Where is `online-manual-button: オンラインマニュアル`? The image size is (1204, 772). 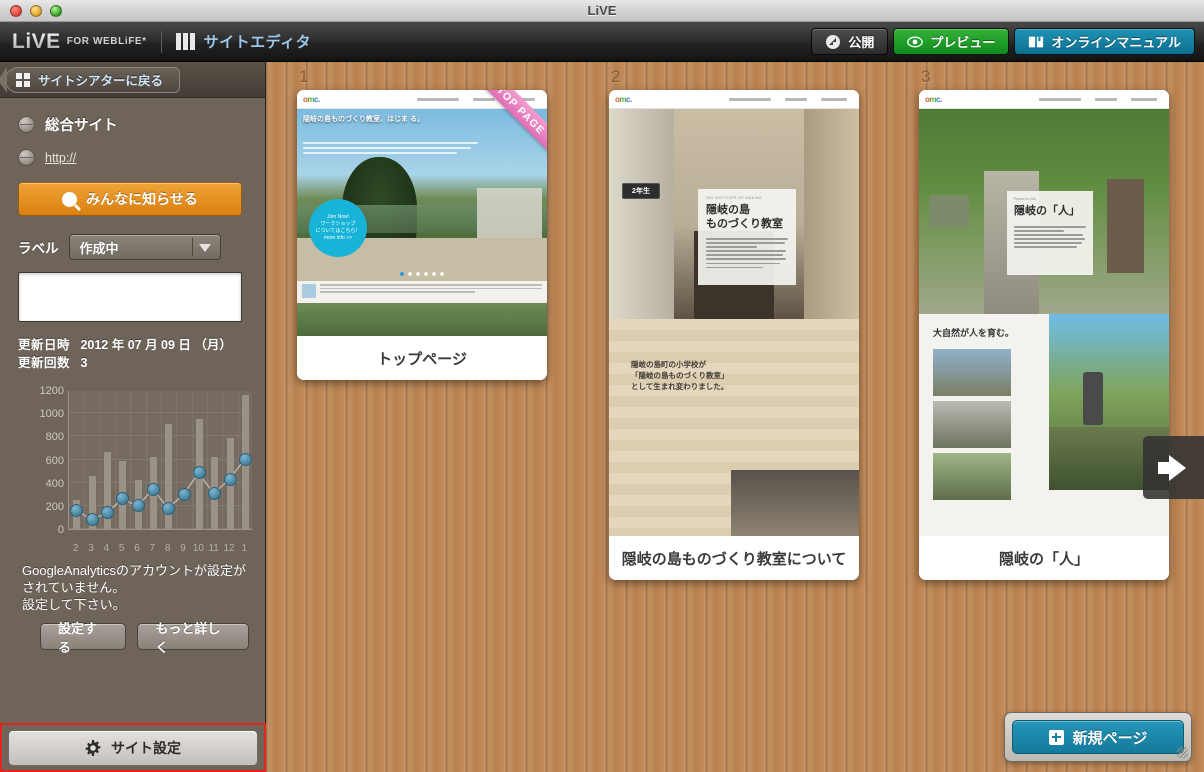
online-manual-button: オンラインマニュアル is located at coordinates (1104, 41).